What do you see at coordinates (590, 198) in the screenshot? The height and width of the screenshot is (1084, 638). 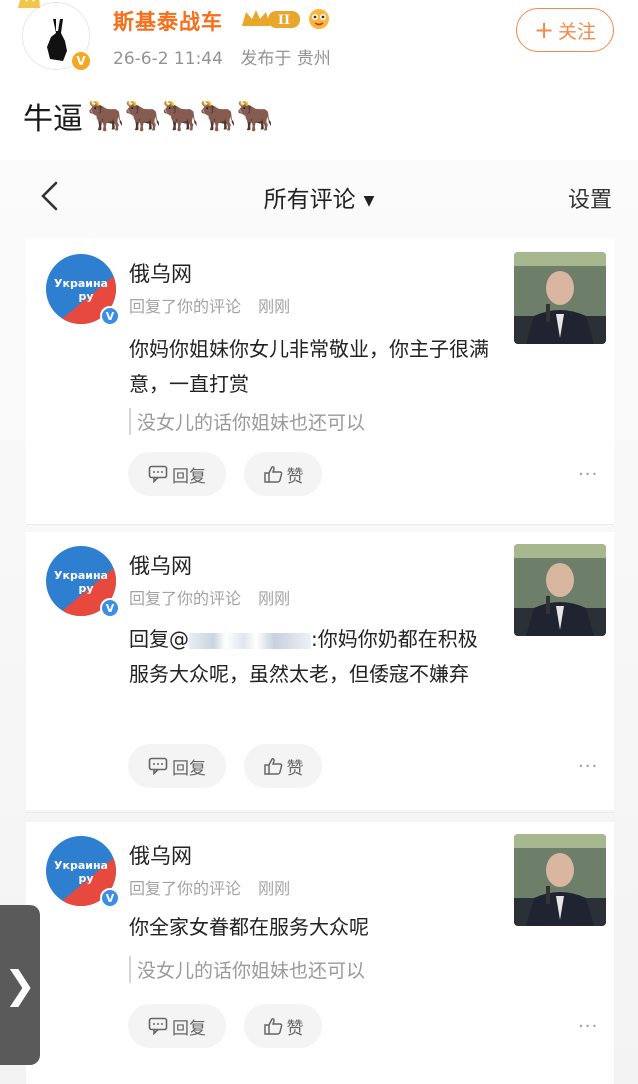 I see `settings-link: 设置` at bounding box center [590, 198].